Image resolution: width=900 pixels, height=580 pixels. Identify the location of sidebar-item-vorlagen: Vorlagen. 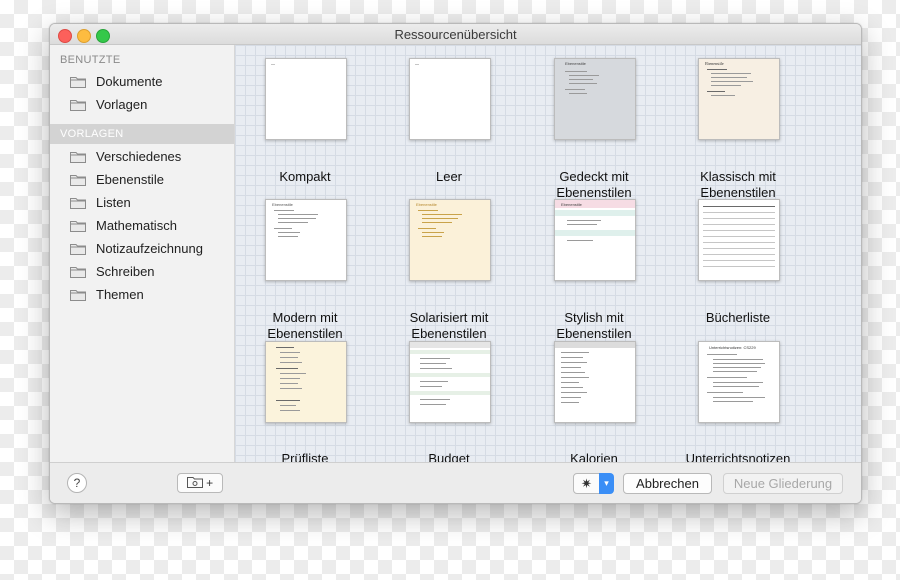
(108, 105).